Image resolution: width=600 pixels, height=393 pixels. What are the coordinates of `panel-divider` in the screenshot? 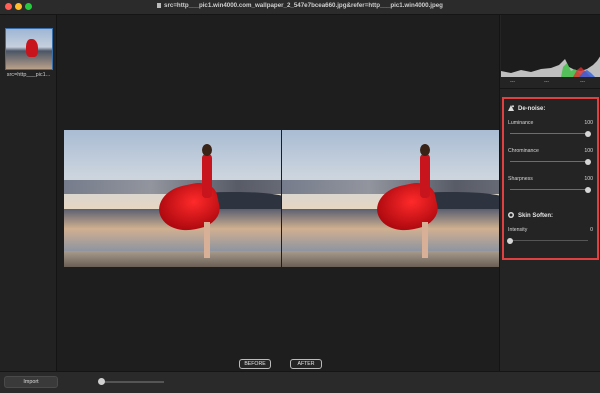 It's located at (550, 88).